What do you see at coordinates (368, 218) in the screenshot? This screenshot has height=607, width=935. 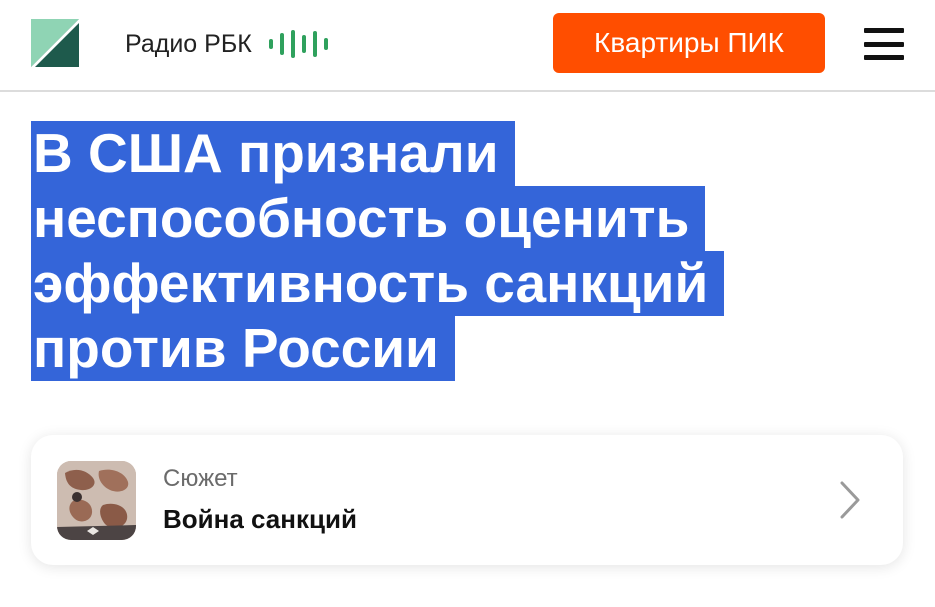 I see `headline-line-2: неспособность оценить` at bounding box center [368, 218].